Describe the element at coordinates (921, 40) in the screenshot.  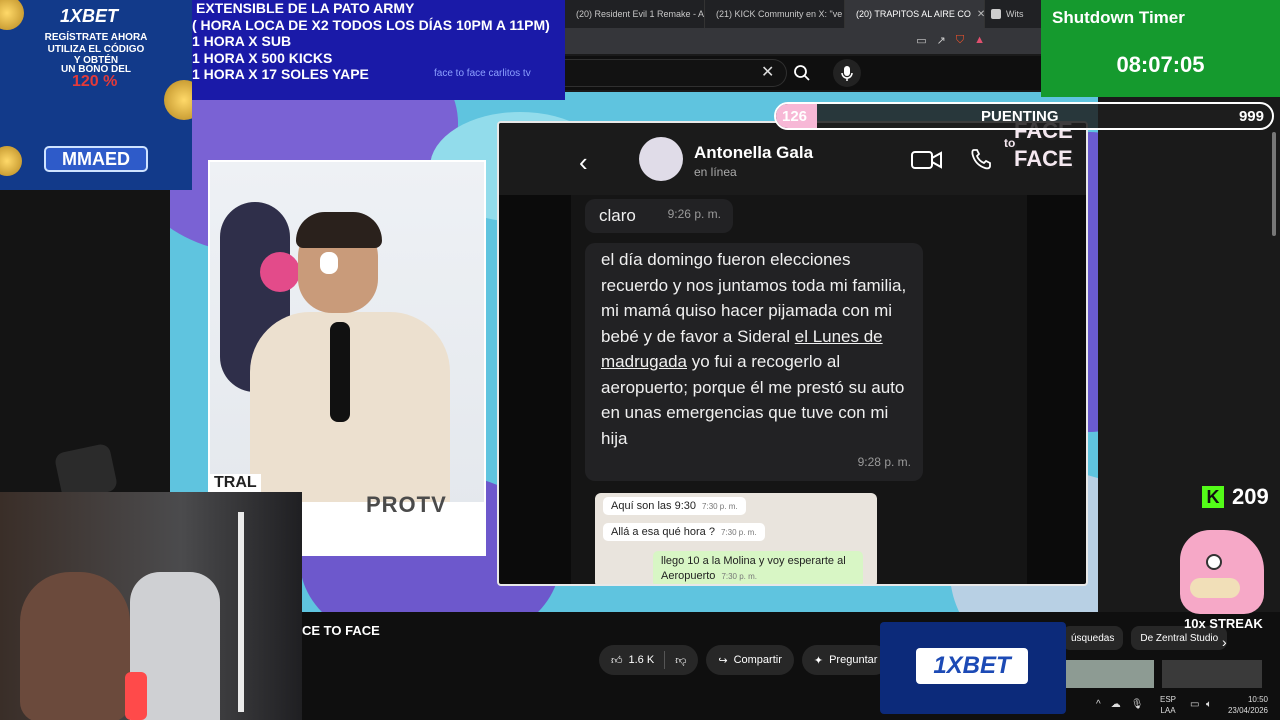
I see `cast-icon: ▭` at that location.